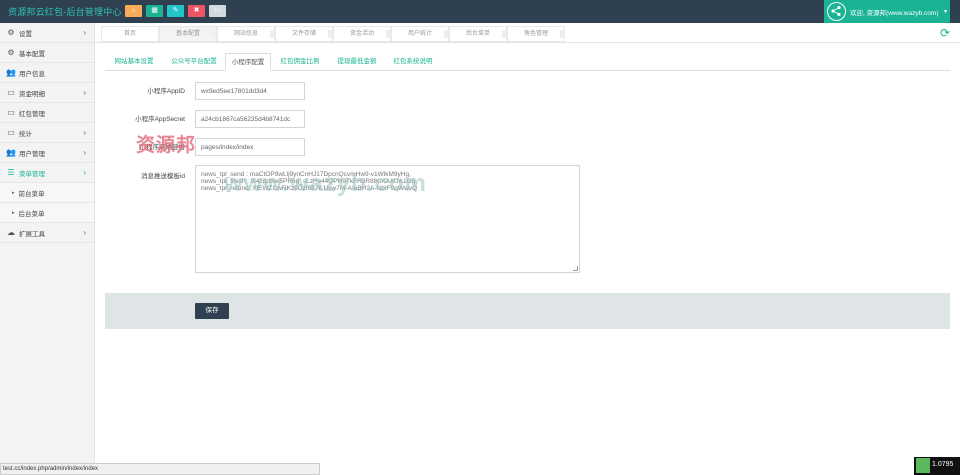 The image size is (960, 475). I want to click on edit-icon: ✎, so click(175, 10).